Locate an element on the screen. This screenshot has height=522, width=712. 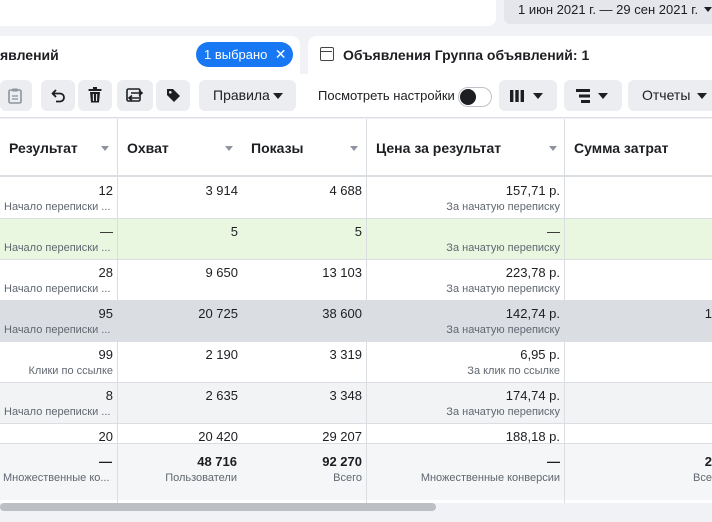
window-icon is located at coordinates (327, 54).